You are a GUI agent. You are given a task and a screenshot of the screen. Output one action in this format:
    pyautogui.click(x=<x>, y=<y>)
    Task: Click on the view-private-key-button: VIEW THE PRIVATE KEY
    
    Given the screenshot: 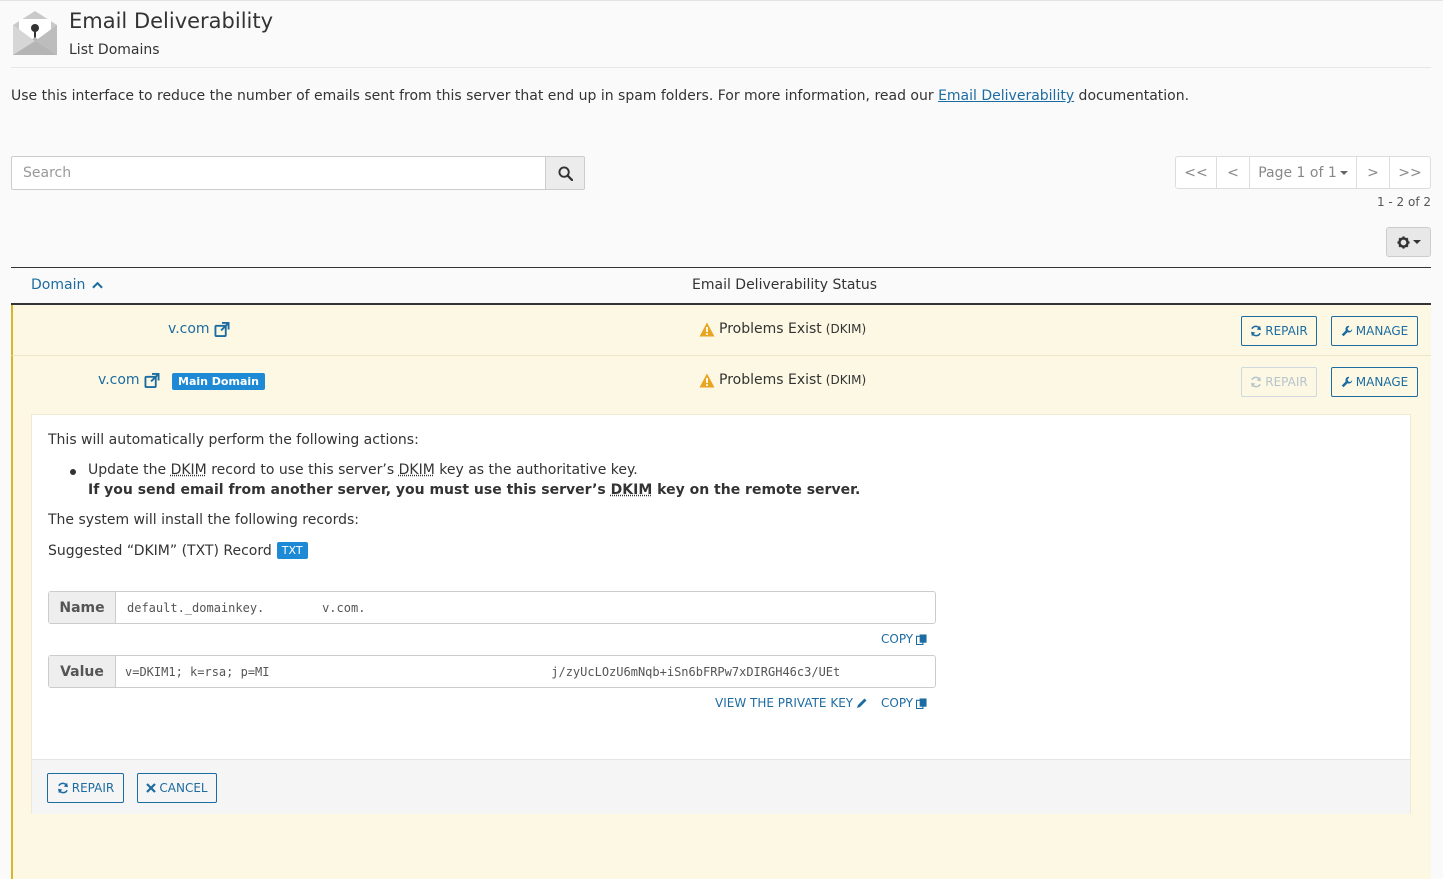 What is the action you would take?
    pyautogui.click(x=791, y=703)
    